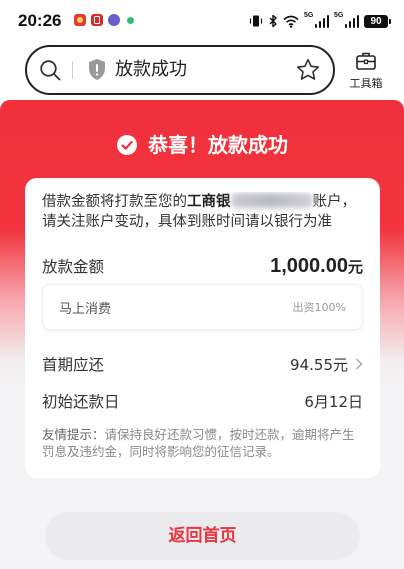 The width and height of the screenshot is (404, 569). What do you see at coordinates (73, 365) in the screenshot?
I see `first-payment-label: 首期应还` at bounding box center [73, 365].